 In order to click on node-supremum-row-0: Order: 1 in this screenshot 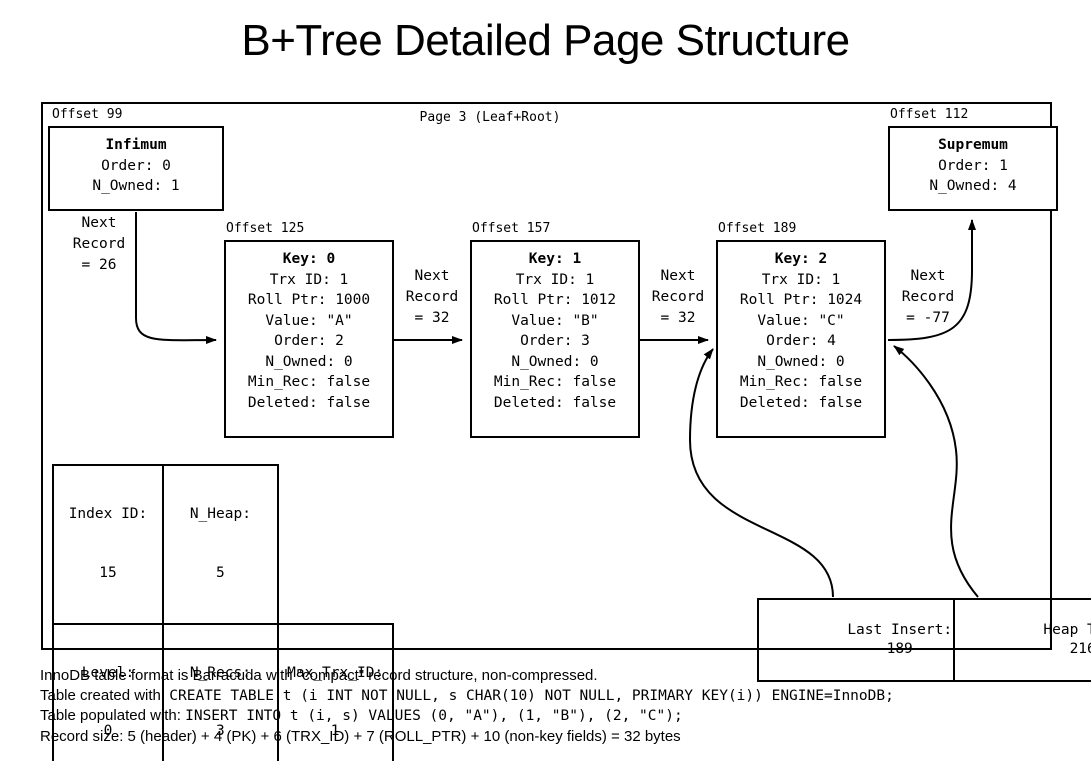, I will do `click(973, 165)`.